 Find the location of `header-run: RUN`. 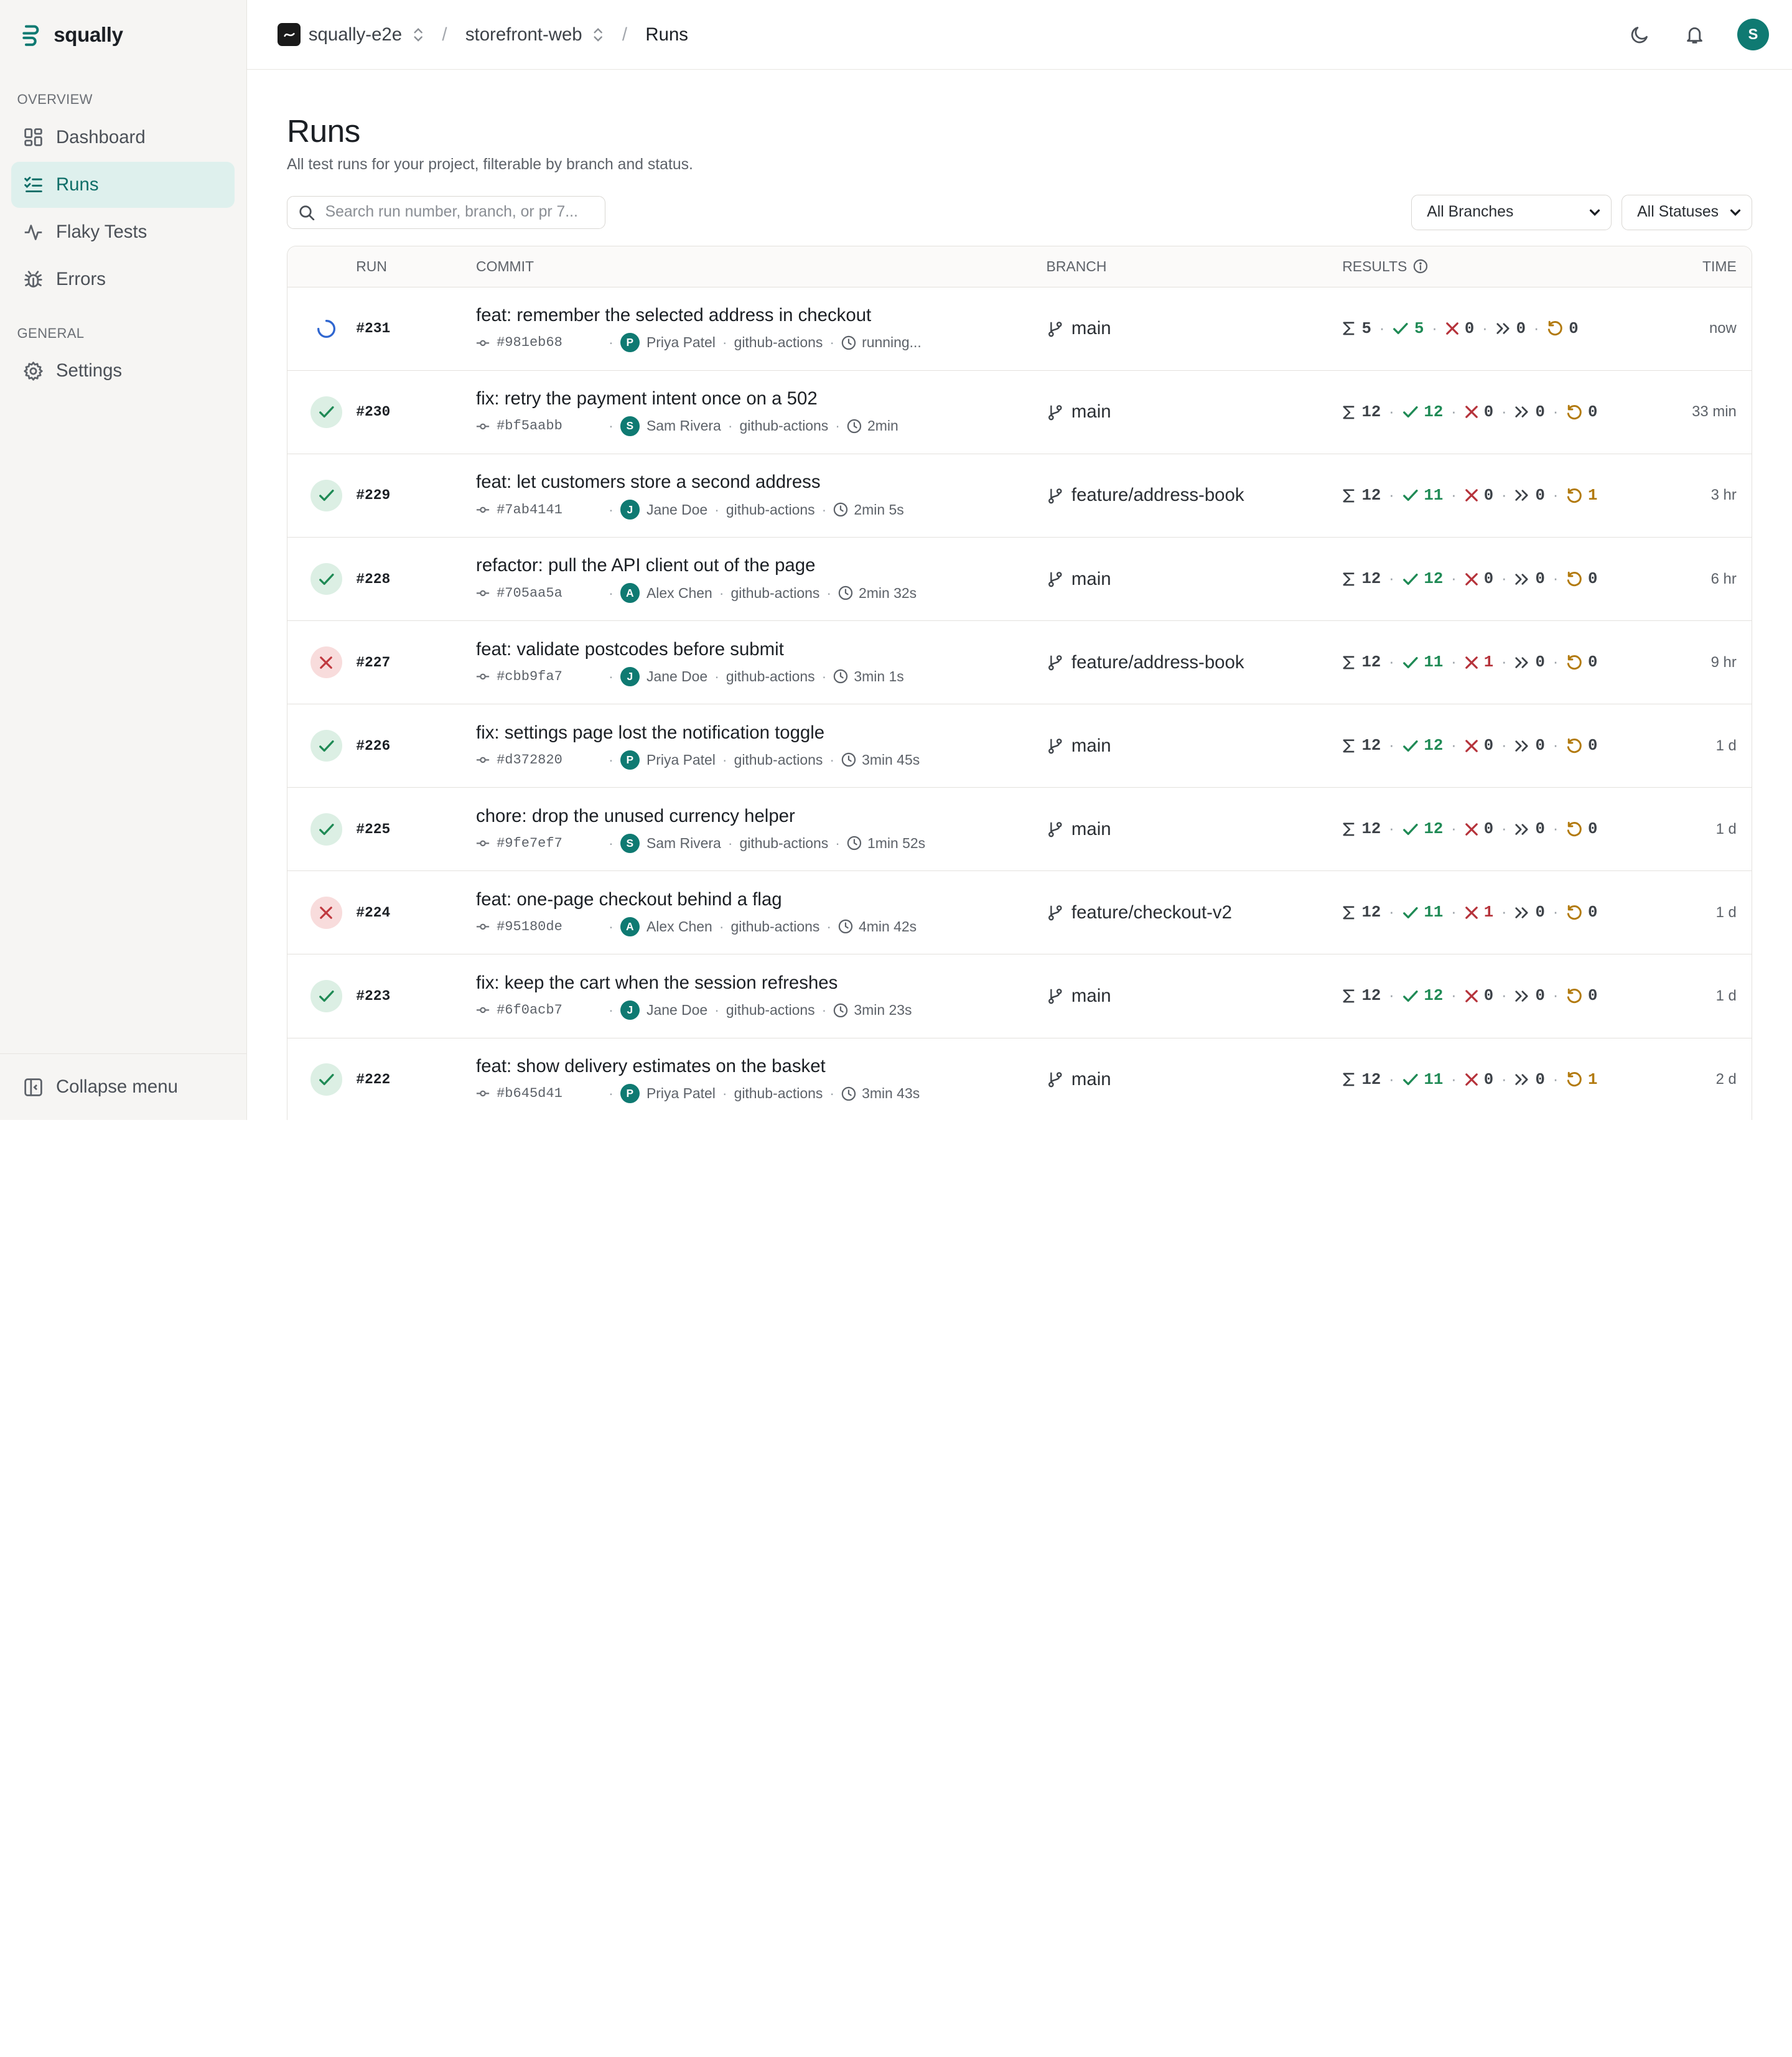

header-run: RUN is located at coordinates (371, 266).